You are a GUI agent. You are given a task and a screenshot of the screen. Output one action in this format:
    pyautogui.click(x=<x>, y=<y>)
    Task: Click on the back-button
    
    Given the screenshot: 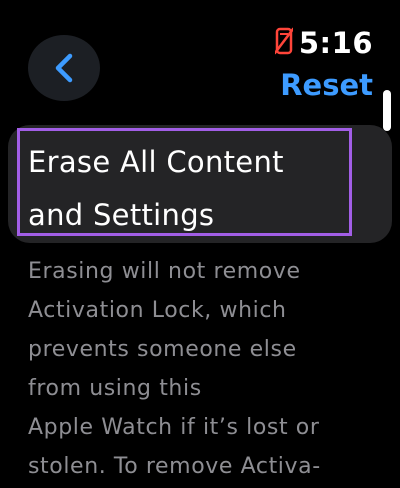 What is the action you would take?
    pyautogui.click(x=64, y=68)
    